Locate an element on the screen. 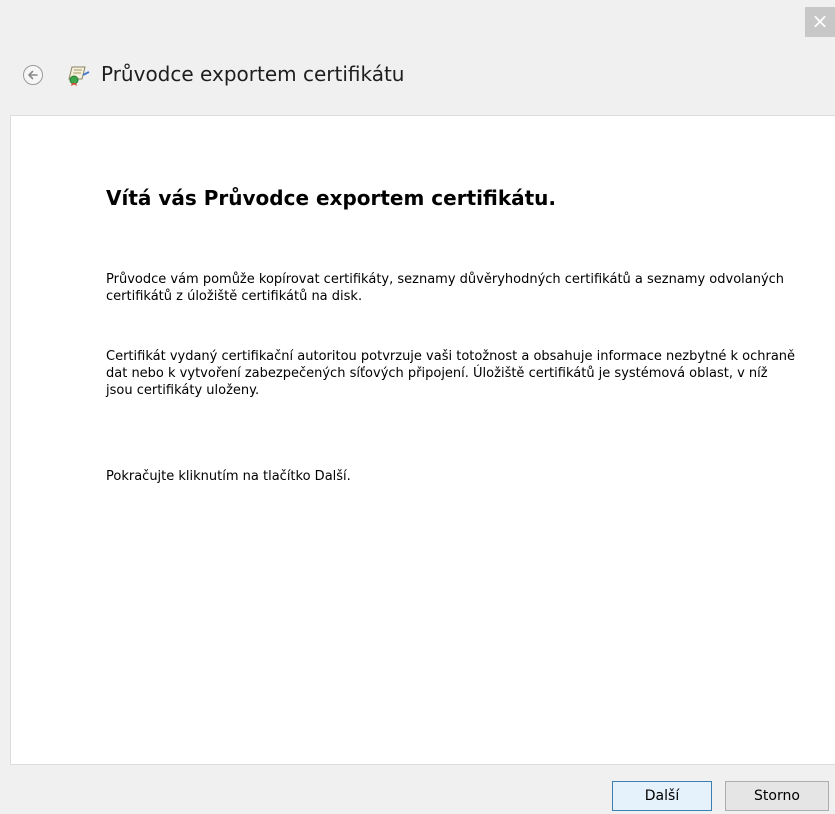 Image resolution: width=835 pixels, height=814 pixels. wizard-header: Průvodce exportem certifikátu is located at coordinates (417, 82).